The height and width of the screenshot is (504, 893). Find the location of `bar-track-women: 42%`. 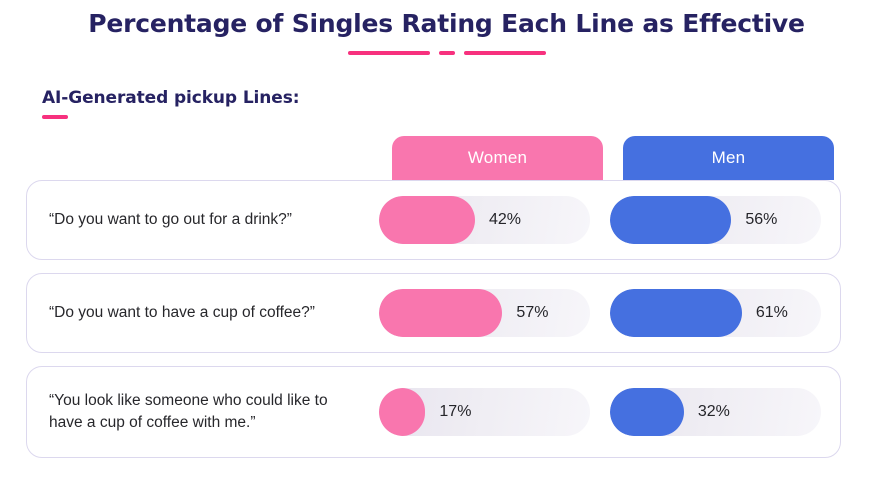

bar-track-women: 42% is located at coordinates (484, 220).